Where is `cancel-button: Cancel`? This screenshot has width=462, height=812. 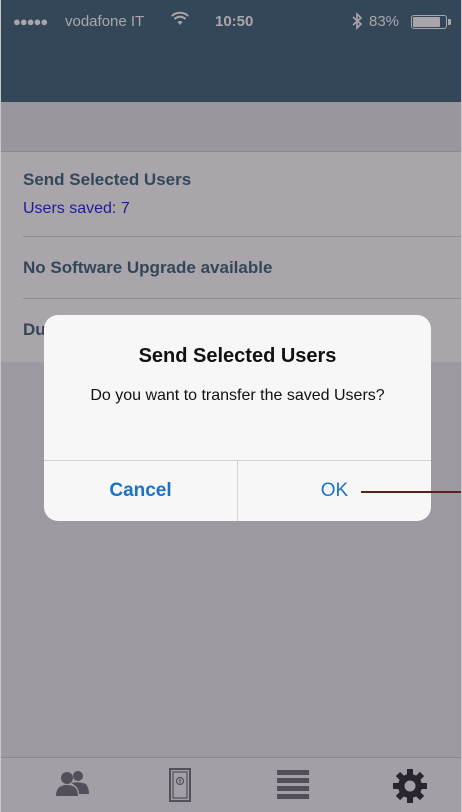
cancel-button: Cancel is located at coordinates (140, 491).